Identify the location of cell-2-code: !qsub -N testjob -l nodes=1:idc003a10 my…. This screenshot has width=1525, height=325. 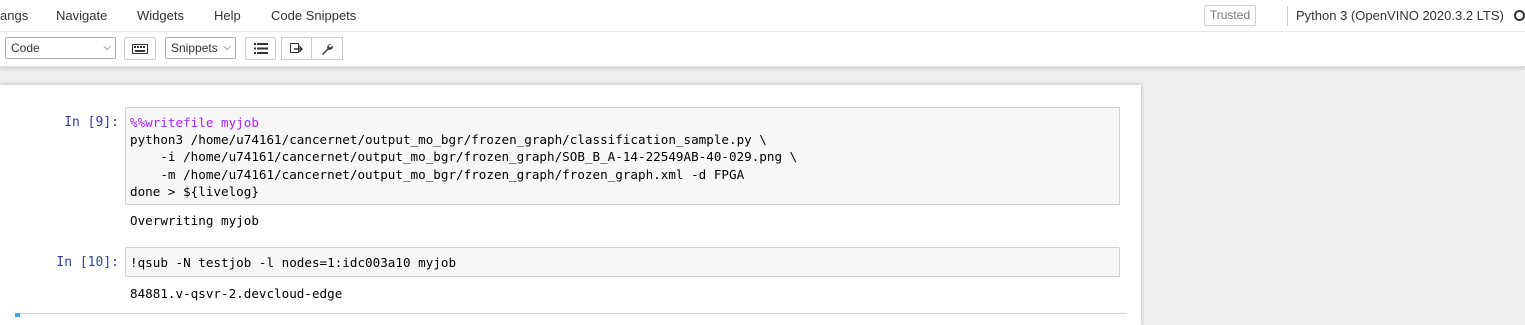
(622, 262).